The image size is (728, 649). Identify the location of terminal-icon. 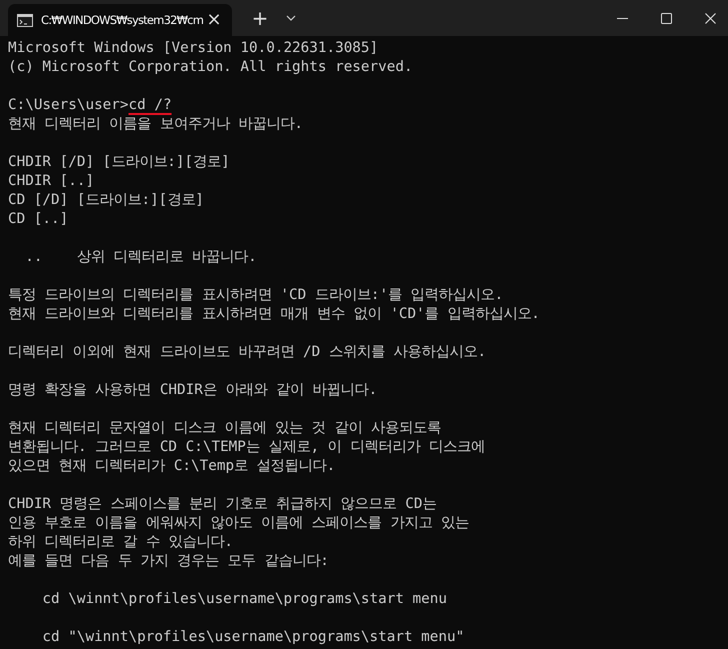
(25, 20).